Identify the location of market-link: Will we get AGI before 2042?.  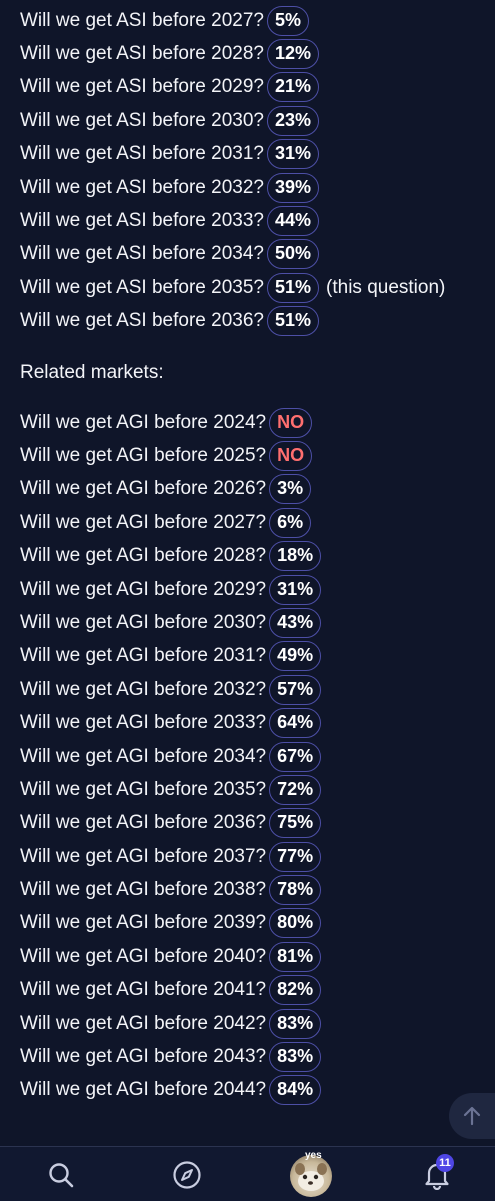
(143, 1024).